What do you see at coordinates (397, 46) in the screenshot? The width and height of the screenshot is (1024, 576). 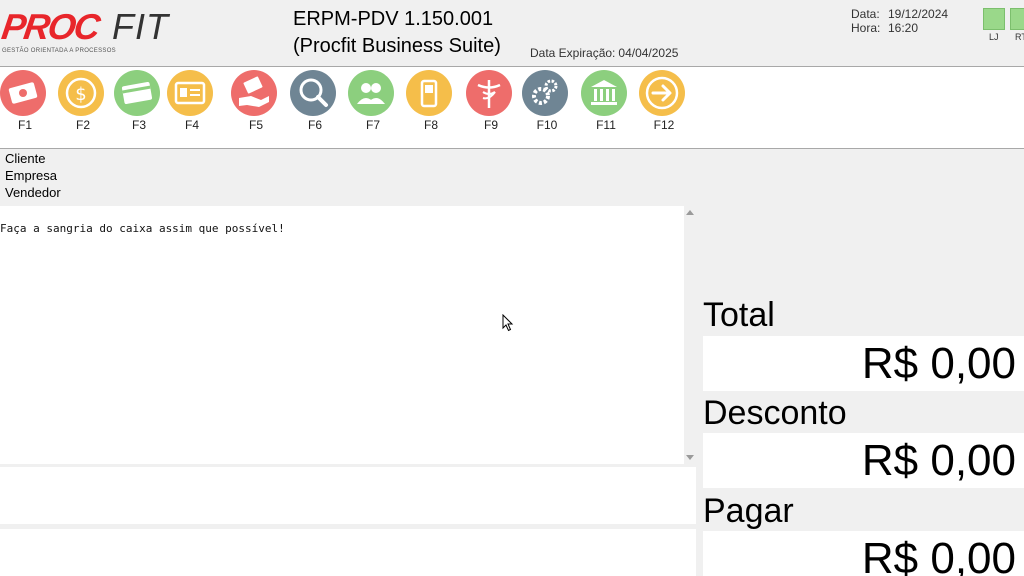 I see `app-subtitle: (Procfit Business Suite)` at bounding box center [397, 46].